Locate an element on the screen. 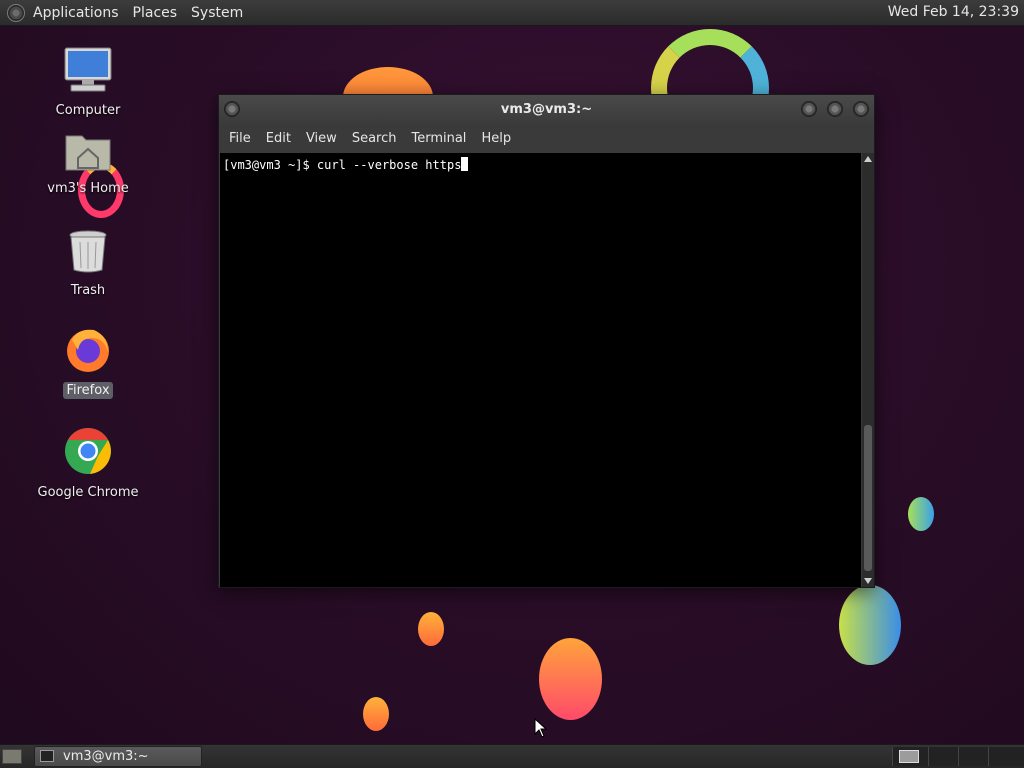  menu-edit: Edit is located at coordinates (278, 138).